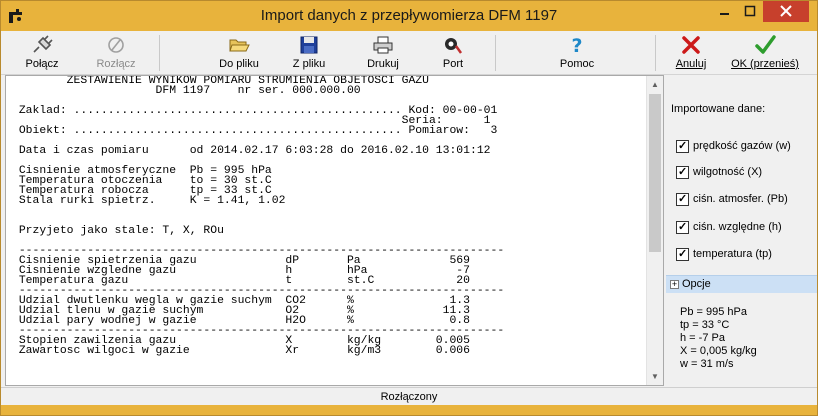 This screenshot has width=818, height=416. Describe the element at coordinates (674, 284) in the screenshot. I see `expand-plus-icon: +` at that location.